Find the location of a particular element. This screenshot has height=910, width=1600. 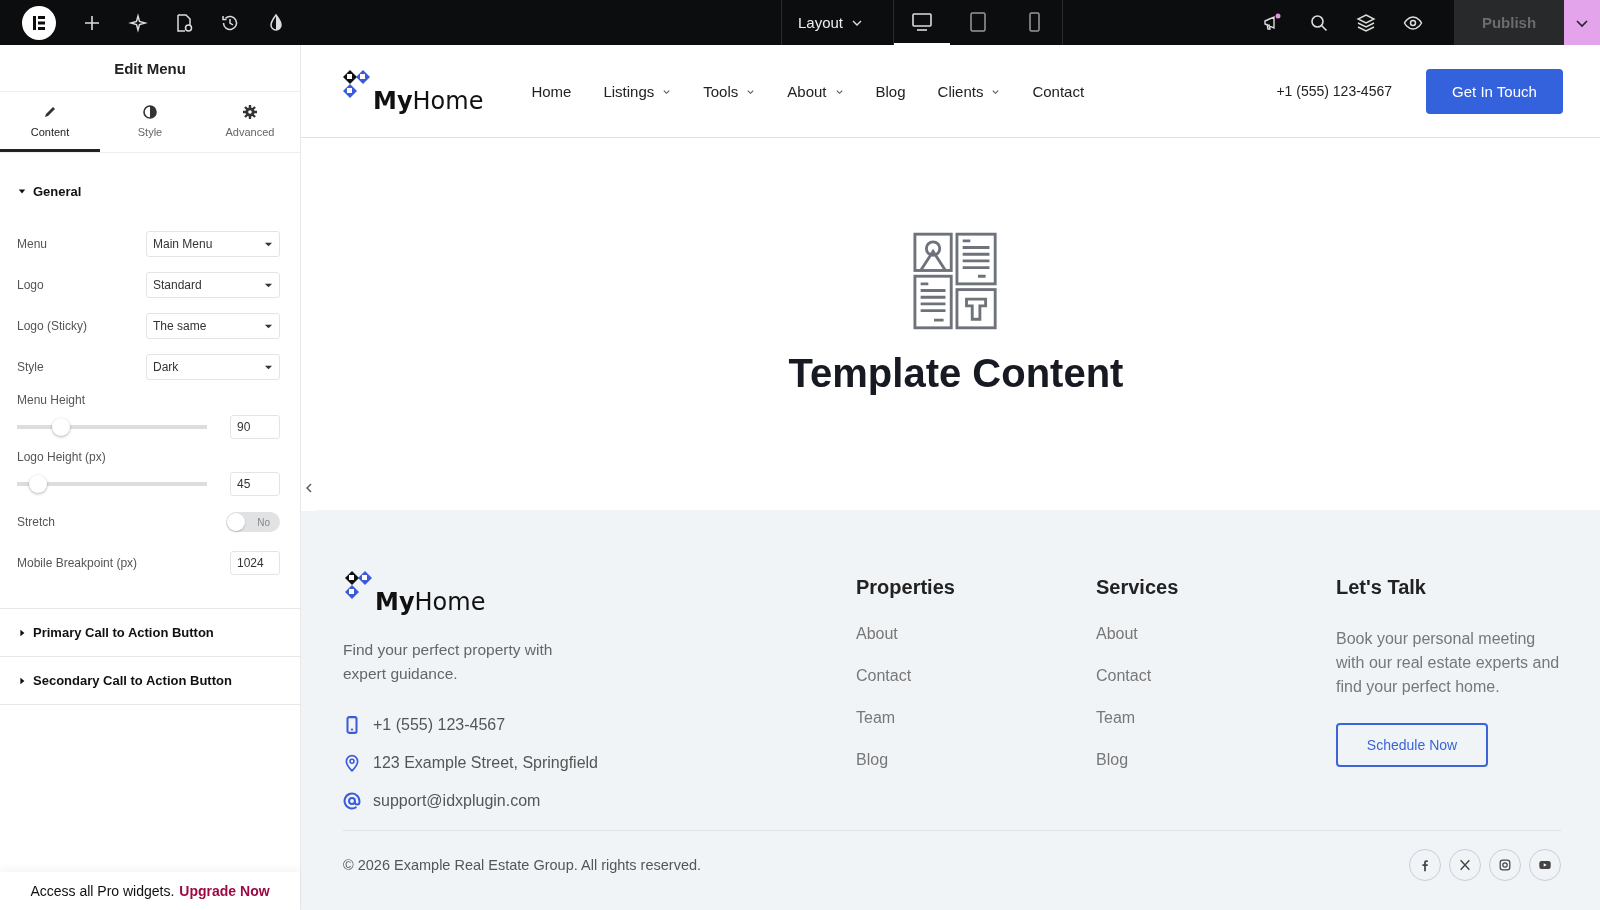

contact-text: +1 (555) 123-4567 is located at coordinates (439, 725).